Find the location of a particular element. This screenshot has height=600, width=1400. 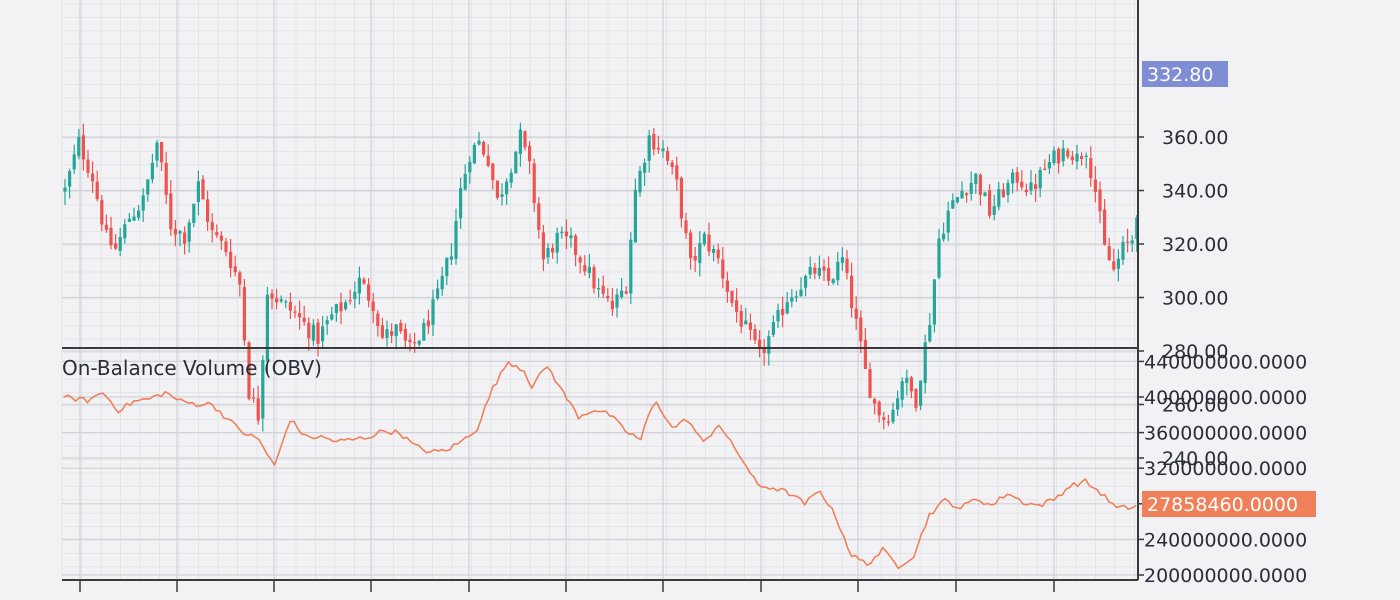

last-obv-badge: 27858460.0000 is located at coordinates (1229, 504).